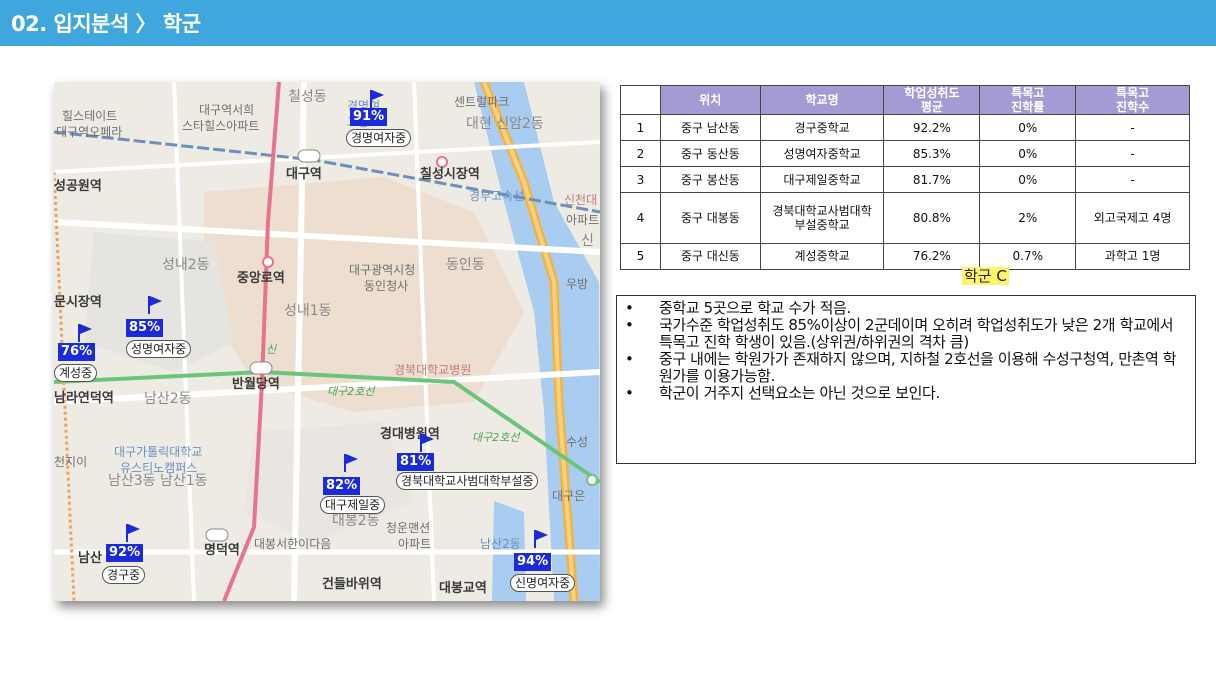 The height and width of the screenshot is (684, 1216). What do you see at coordinates (932, 100) in the screenshot?
I see `header-achievement: 학업성취도 평균` at bounding box center [932, 100].